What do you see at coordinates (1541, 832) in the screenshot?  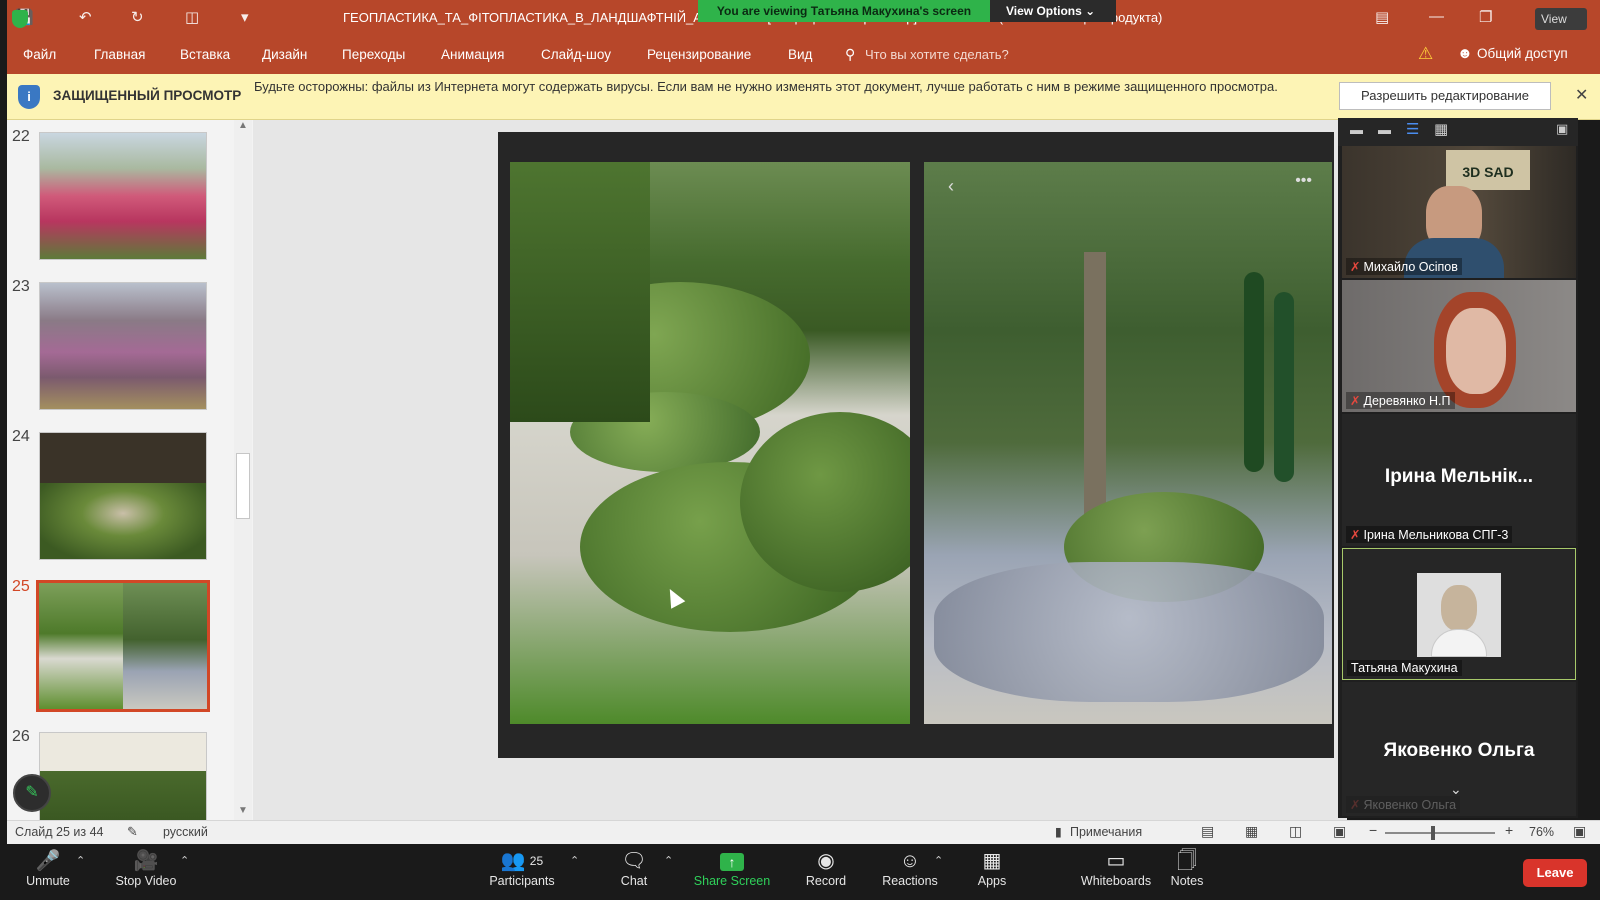 I see `zoom-level: 76%` at bounding box center [1541, 832].